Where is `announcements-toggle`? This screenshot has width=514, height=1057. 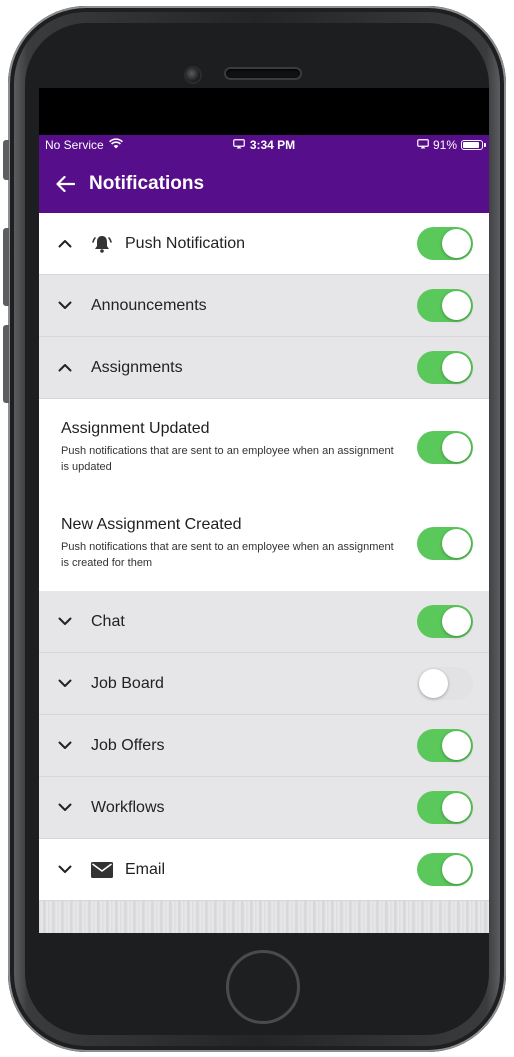 announcements-toggle is located at coordinates (445, 305).